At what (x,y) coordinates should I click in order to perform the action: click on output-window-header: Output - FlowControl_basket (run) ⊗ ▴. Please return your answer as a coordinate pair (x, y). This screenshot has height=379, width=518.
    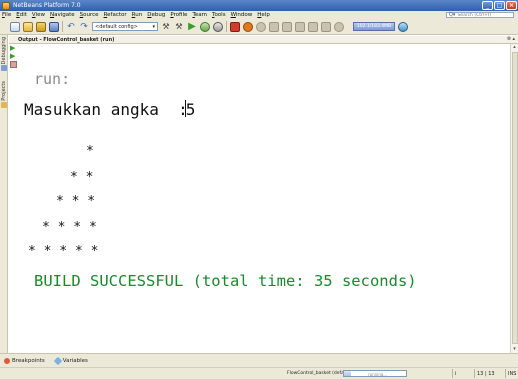
    Looking at the image, I should click on (263, 40).